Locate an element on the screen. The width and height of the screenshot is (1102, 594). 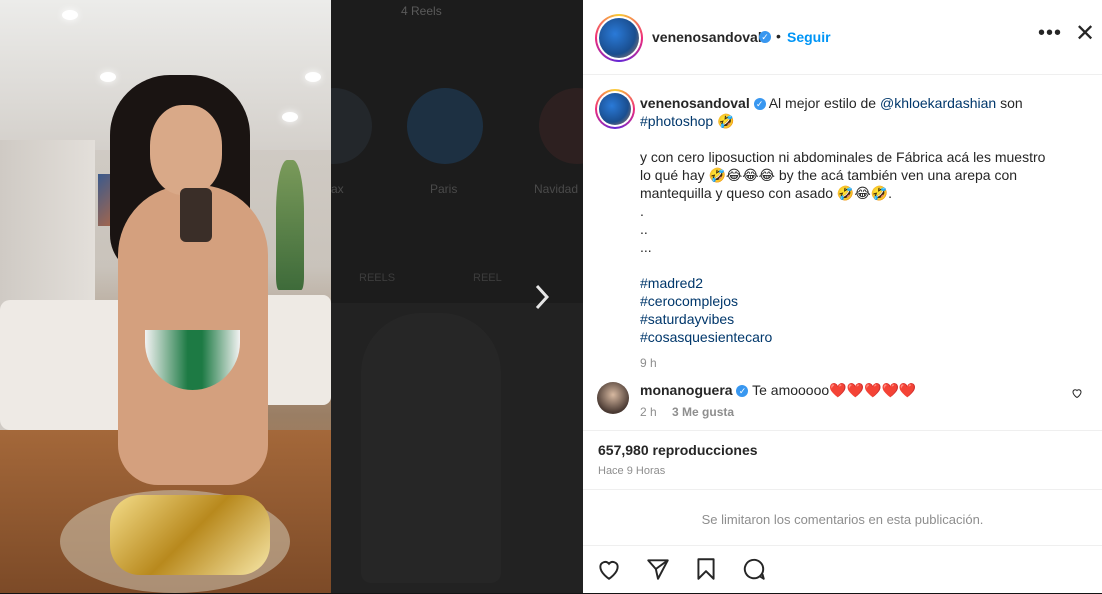
share-button is located at coordinates (658, 569).